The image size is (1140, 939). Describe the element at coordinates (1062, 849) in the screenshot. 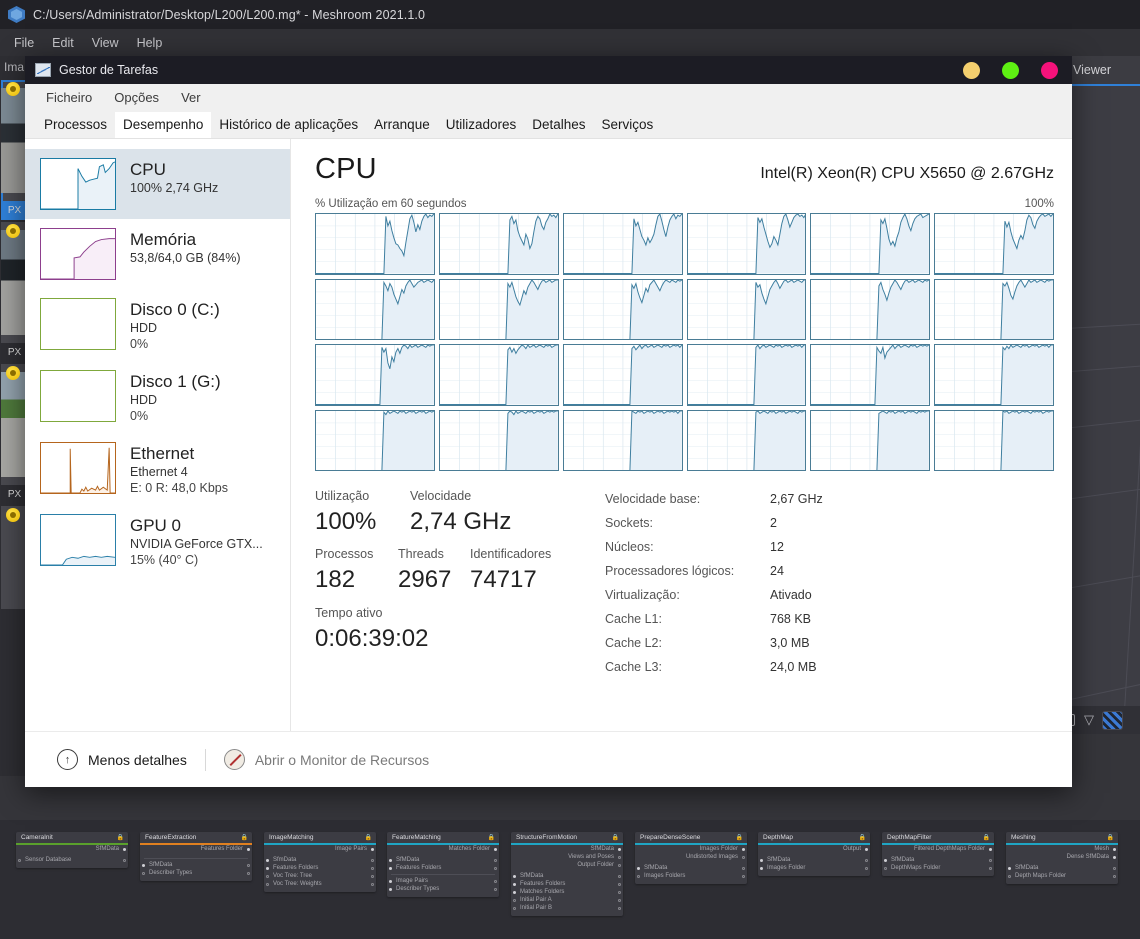

I see `node-output: Mesh` at that location.